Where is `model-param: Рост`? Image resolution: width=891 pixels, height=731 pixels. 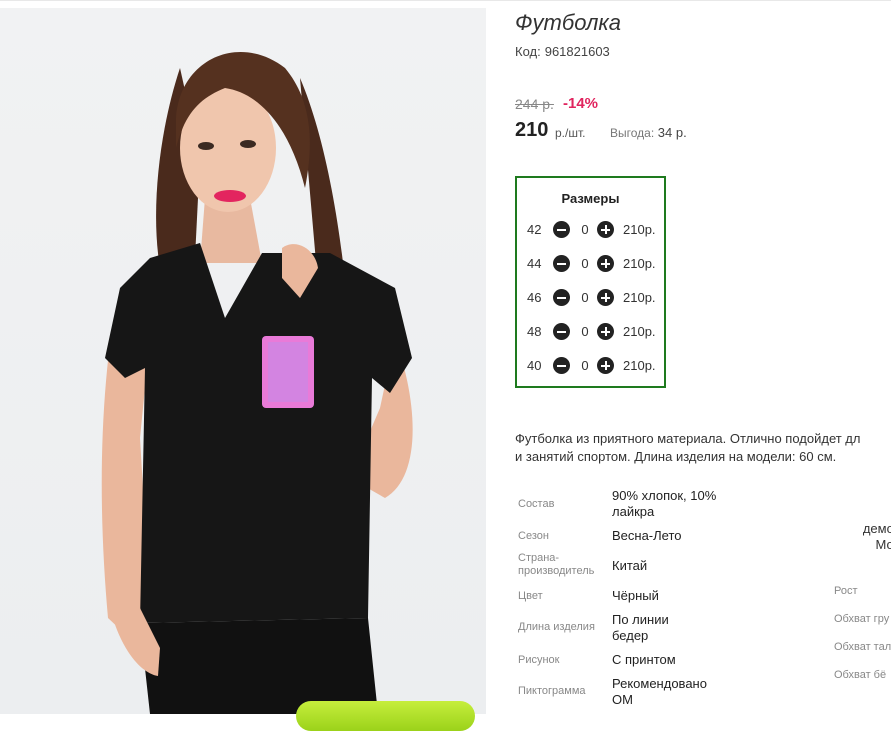
model-param: Рост is located at coordinates (846, 591).